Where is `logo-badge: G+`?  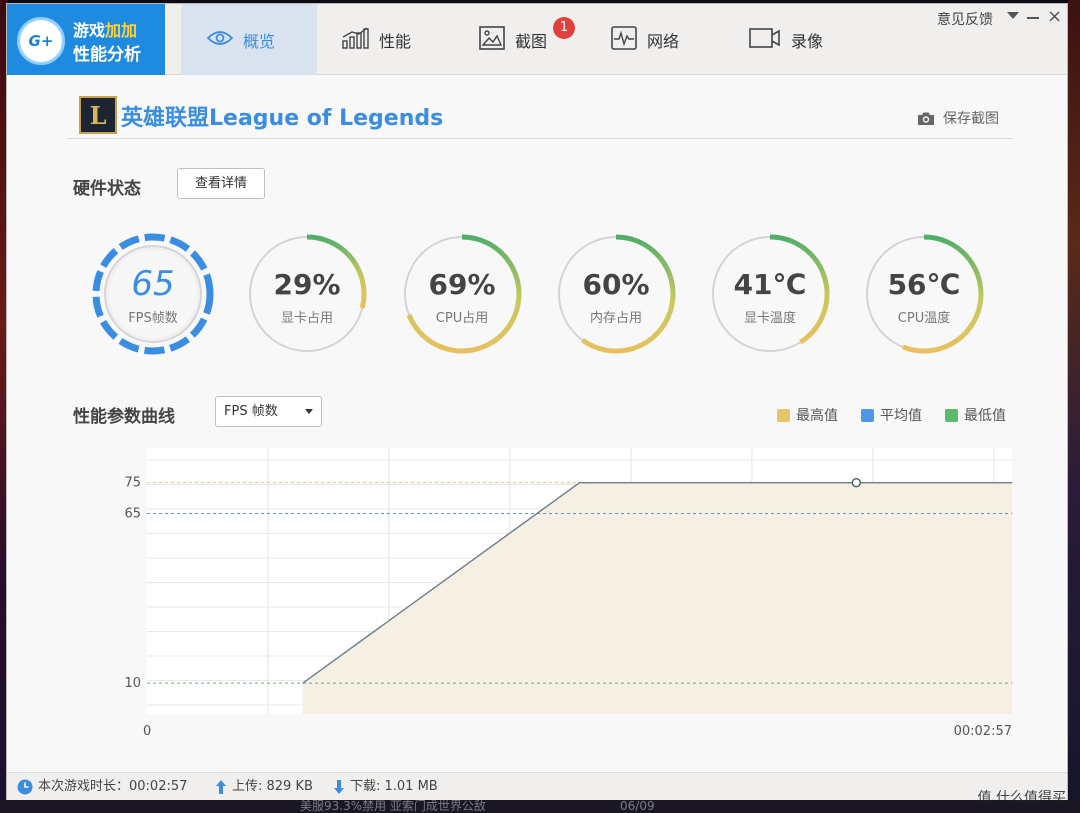 logo-badge: G+ is located at coordinates (41, 41).